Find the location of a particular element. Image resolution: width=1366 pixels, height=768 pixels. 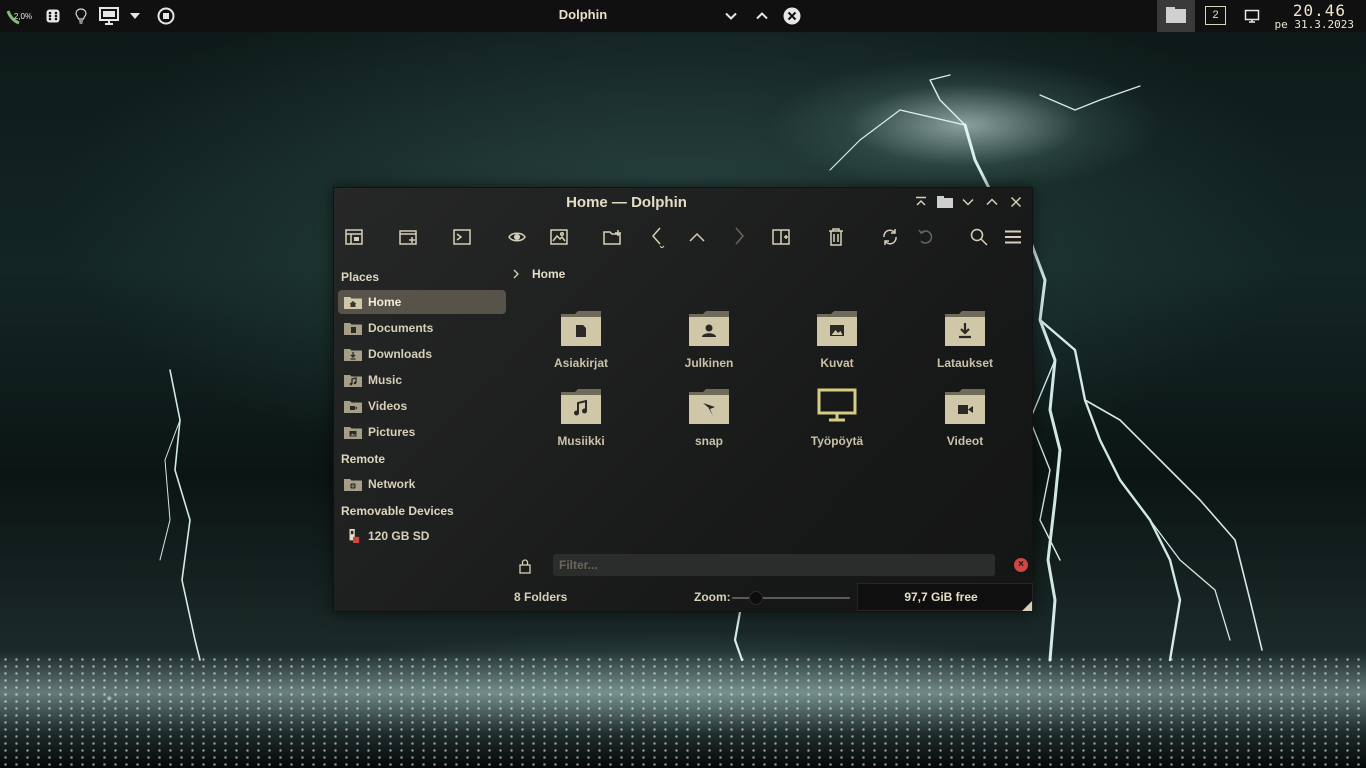

section-removable: Removable Devices is located at coordinates (397, 511).